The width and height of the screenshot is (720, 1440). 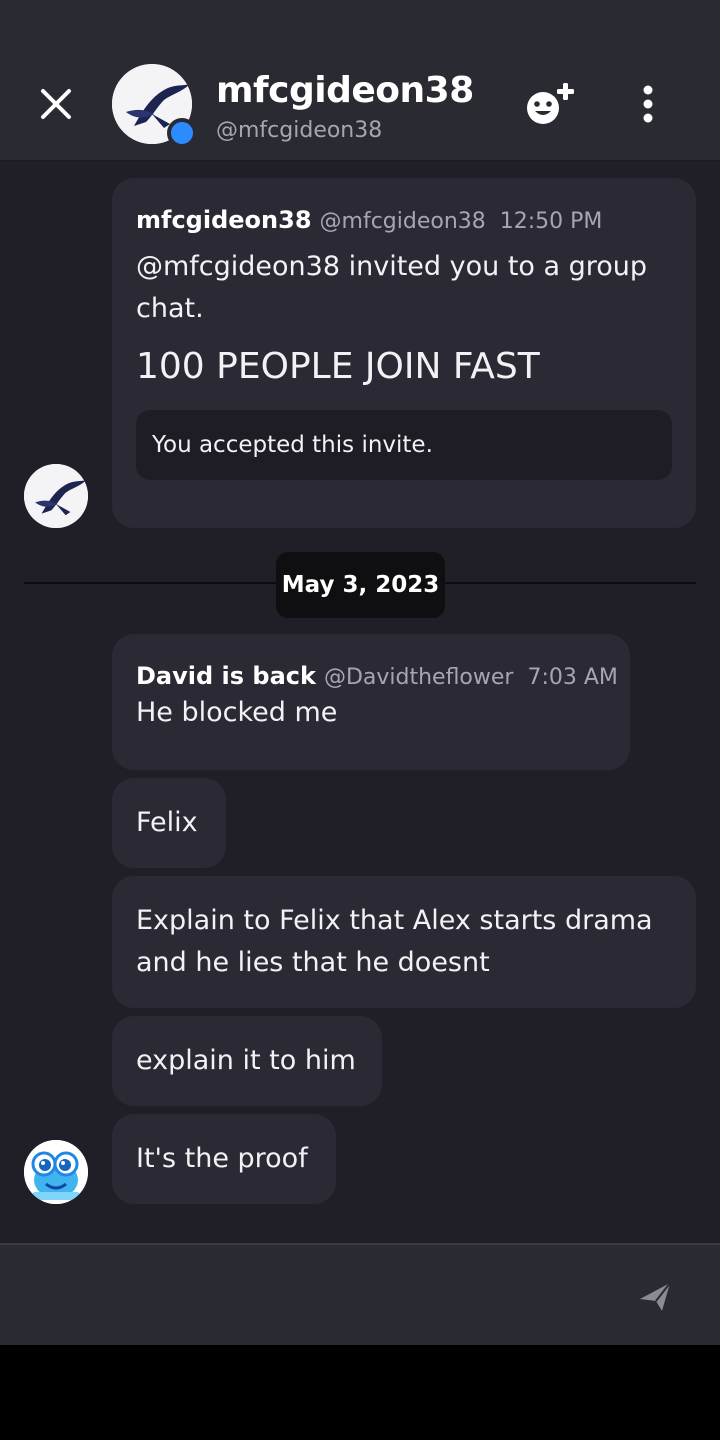 What do you see at coordinates (292, 445) in the screenshot?
I see `invite-status-text: You accepted this invite.` at bounding box center [292, 445].